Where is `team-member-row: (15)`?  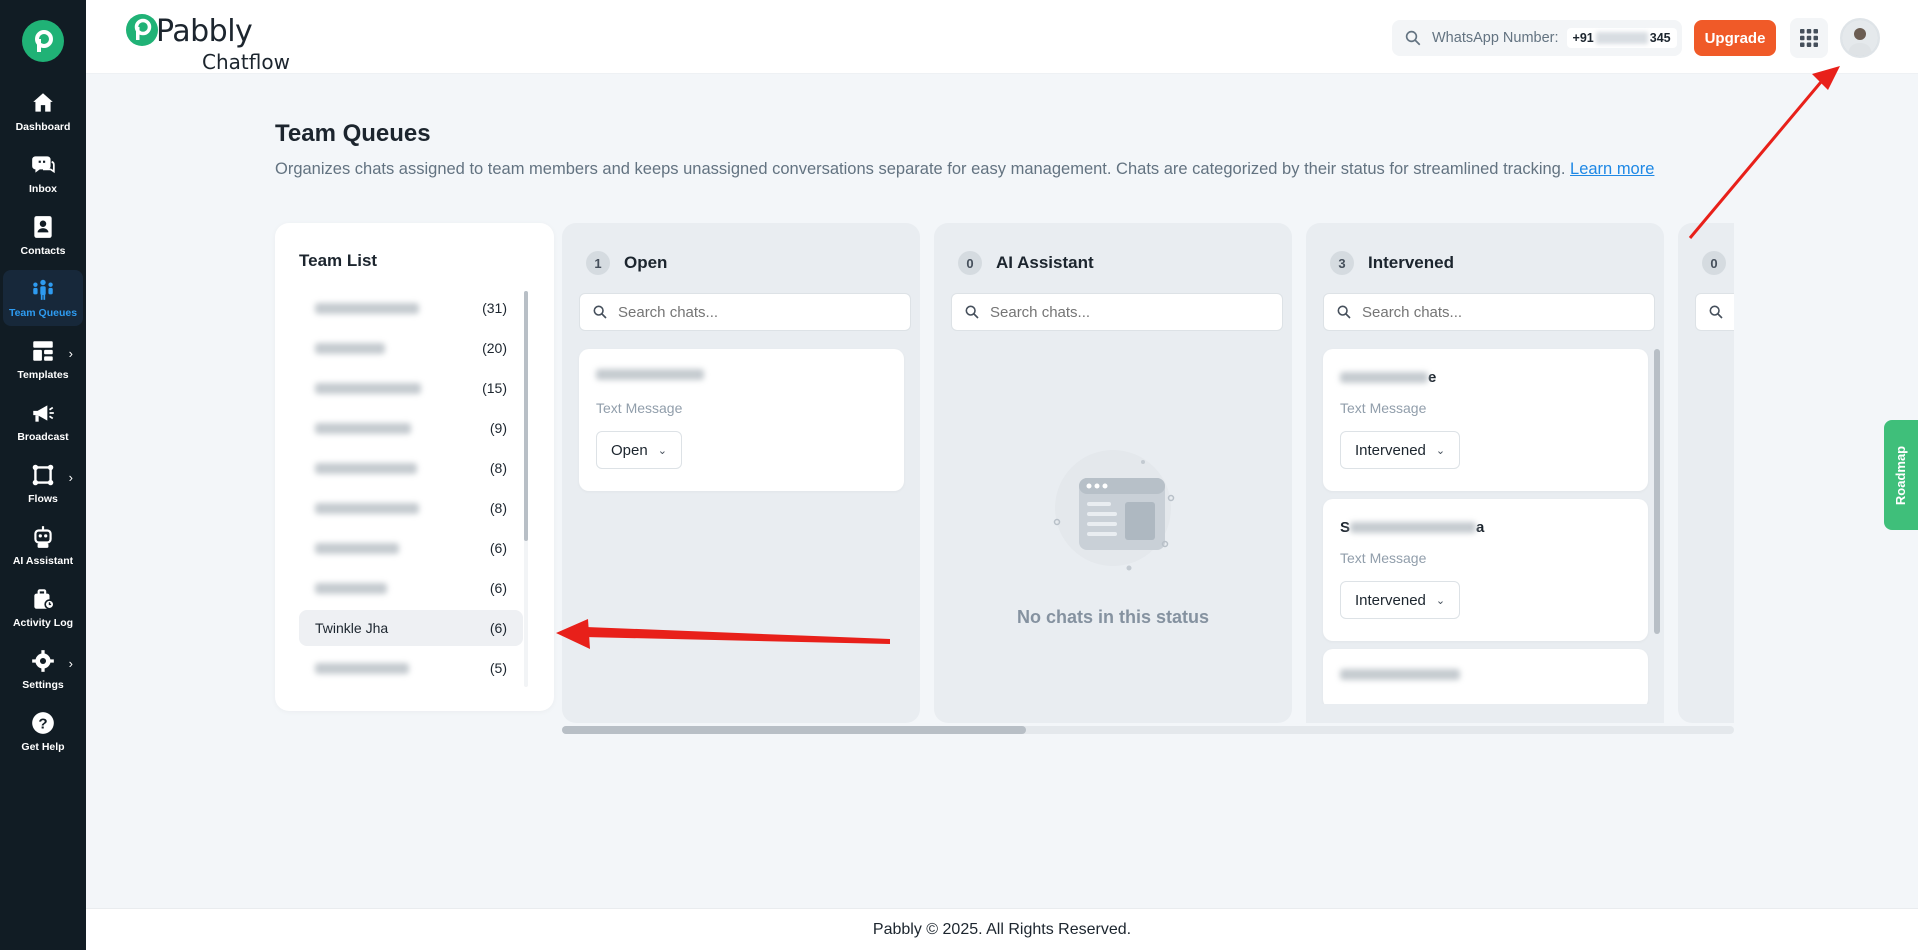
team-member-row: (15) is located at coordinates (411, 388).